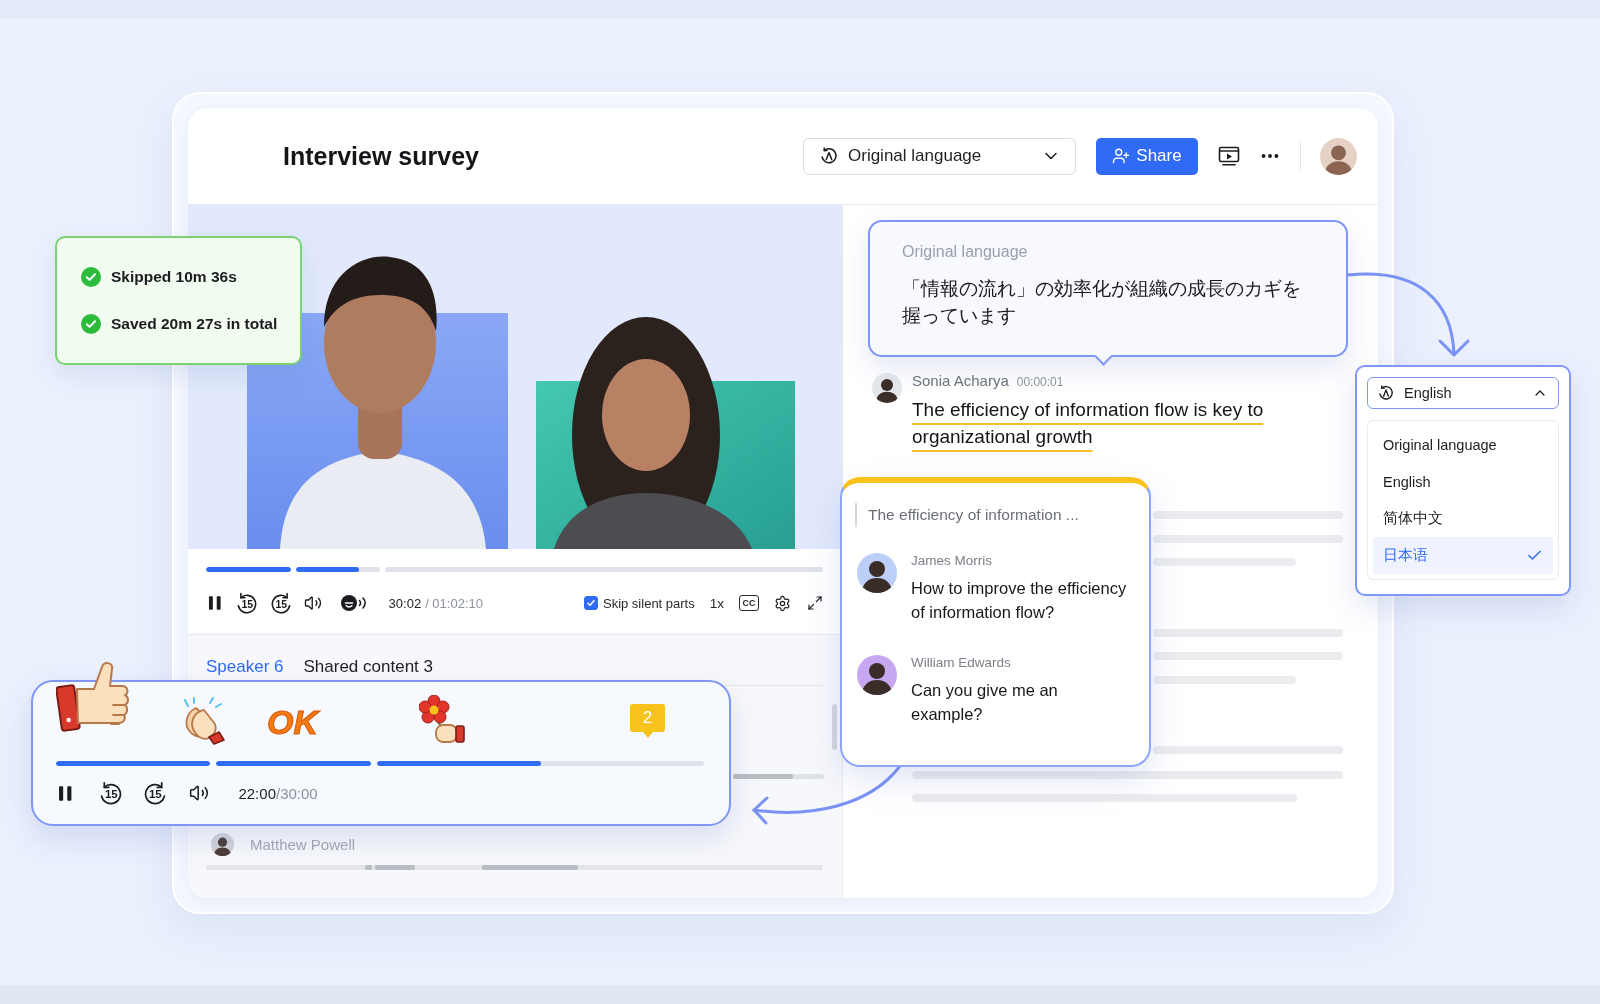 This screenshot has height=1004, width=1600. What do you see at coordinates (647, 735) in the screenshot?
I see `bubble-tail` at bounding box center [647, 735].